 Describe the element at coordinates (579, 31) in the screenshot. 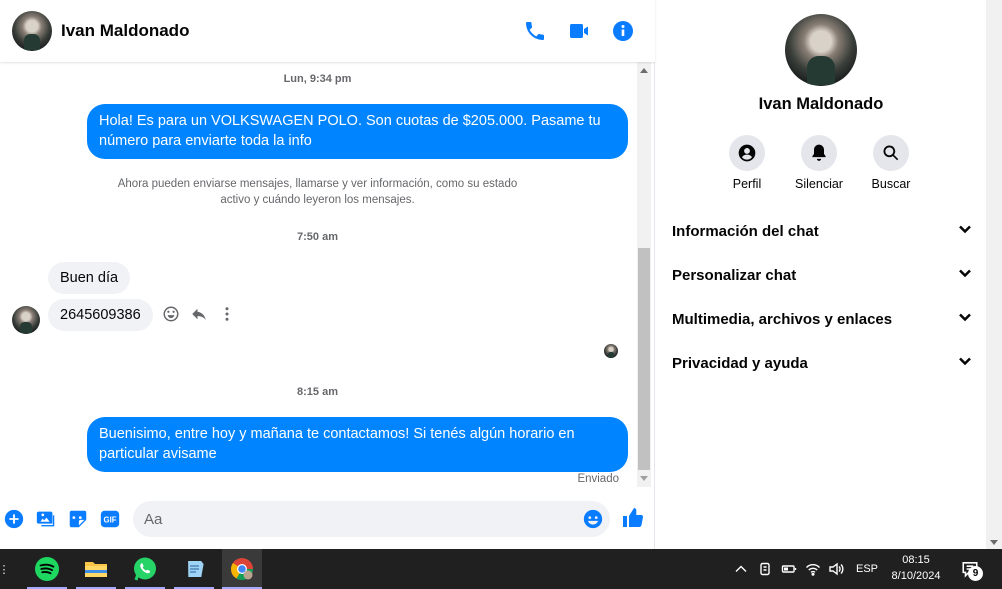

I see `video-camera-icon` at that location.